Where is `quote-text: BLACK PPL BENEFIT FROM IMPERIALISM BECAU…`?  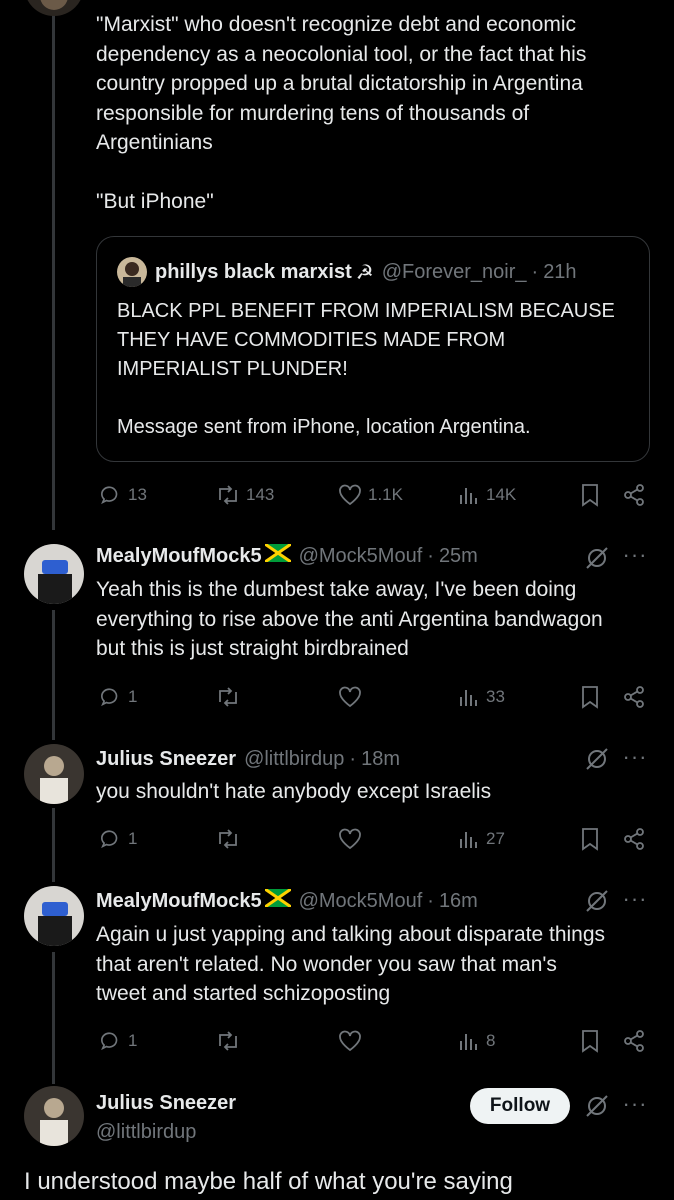 quote-text: BLACK PPL BENEFIT FROM IMPERIALISM BECAU… is located at coordinates (366, 369).